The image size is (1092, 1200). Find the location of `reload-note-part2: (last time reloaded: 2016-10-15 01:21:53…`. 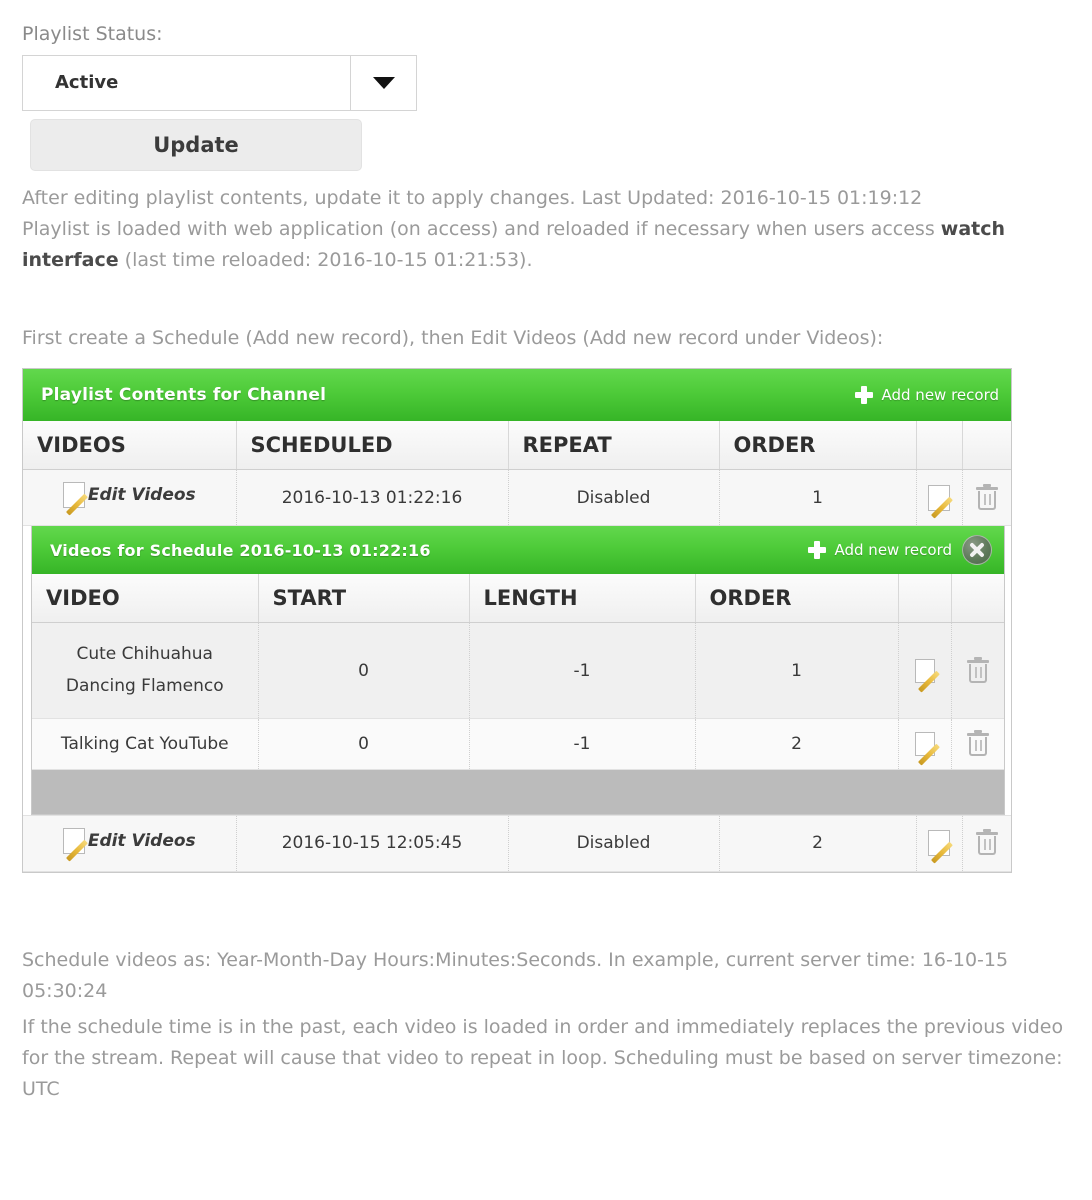

reload-note-part2: (last time reloaded: 2016-10-15 01:21:53… is located at coordinates (325, 260).